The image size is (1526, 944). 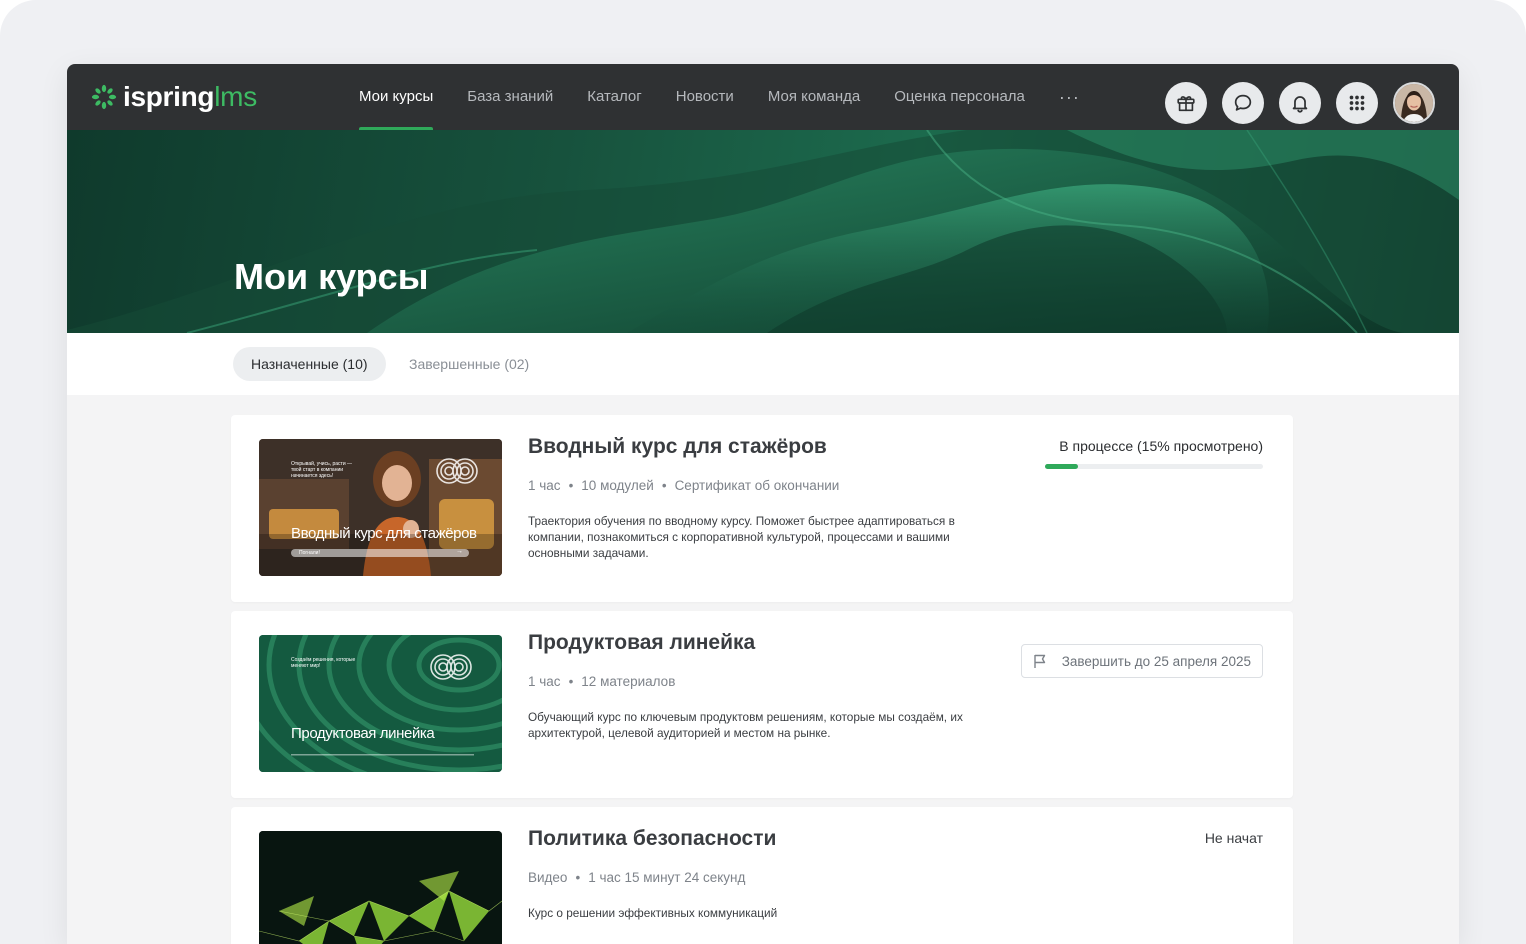 What do you see at coordinates (459, 551) in the screenshot?
I see `arrow-right-icon: →` at bounding box center [459, 551].